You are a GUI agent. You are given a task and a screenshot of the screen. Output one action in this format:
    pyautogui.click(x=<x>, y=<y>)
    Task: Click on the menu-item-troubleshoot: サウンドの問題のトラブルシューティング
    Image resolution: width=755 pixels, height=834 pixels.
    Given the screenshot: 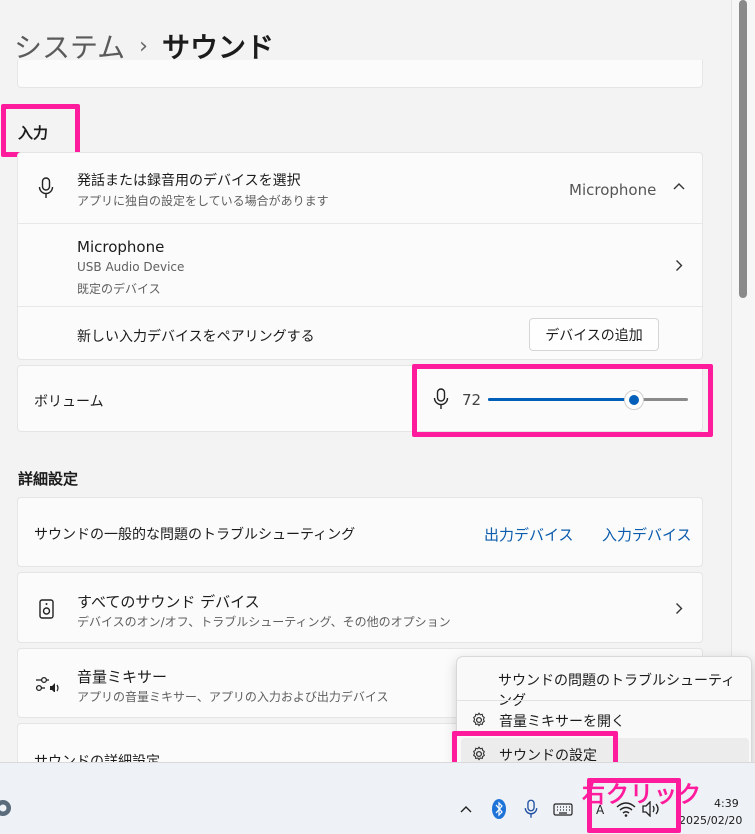 What is the action you would take?
    pyautogui.click(x=604, y=686)
    